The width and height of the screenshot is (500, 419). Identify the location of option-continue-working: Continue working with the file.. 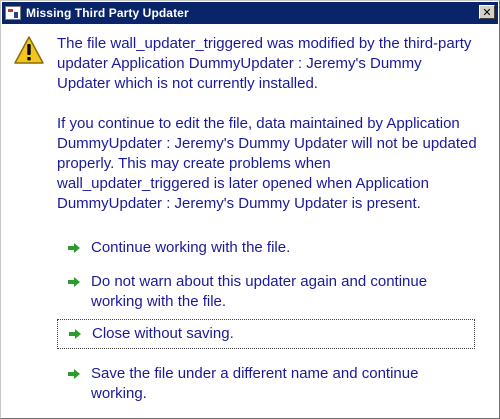
(266, 248).